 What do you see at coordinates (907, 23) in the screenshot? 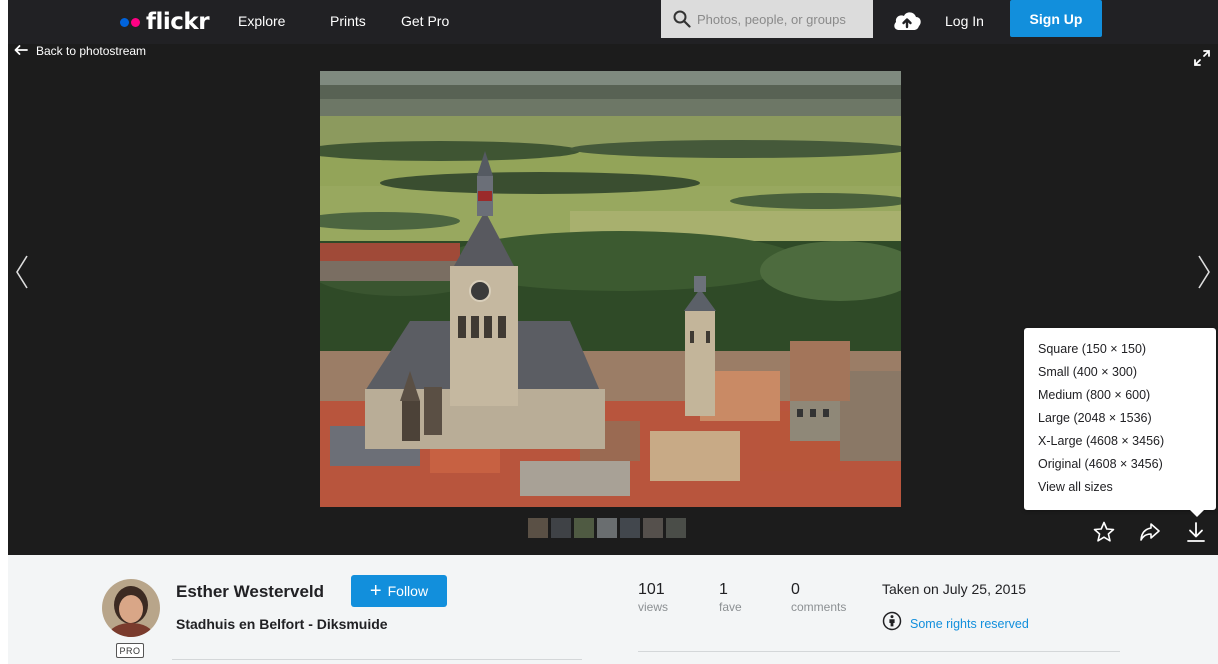
I see `upload-cloud-icon` at bounding box center [907, 23].